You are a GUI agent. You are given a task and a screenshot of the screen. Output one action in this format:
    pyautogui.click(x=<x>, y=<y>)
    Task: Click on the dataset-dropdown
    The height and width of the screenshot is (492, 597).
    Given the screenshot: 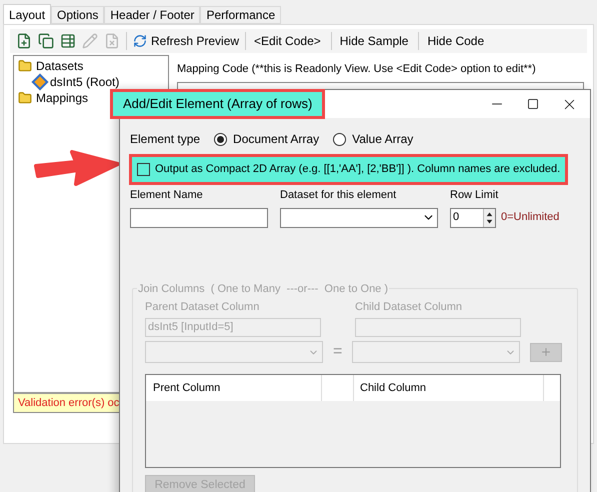 What is the action you would take?
    pyautogui.click(x=359, y=218)
    